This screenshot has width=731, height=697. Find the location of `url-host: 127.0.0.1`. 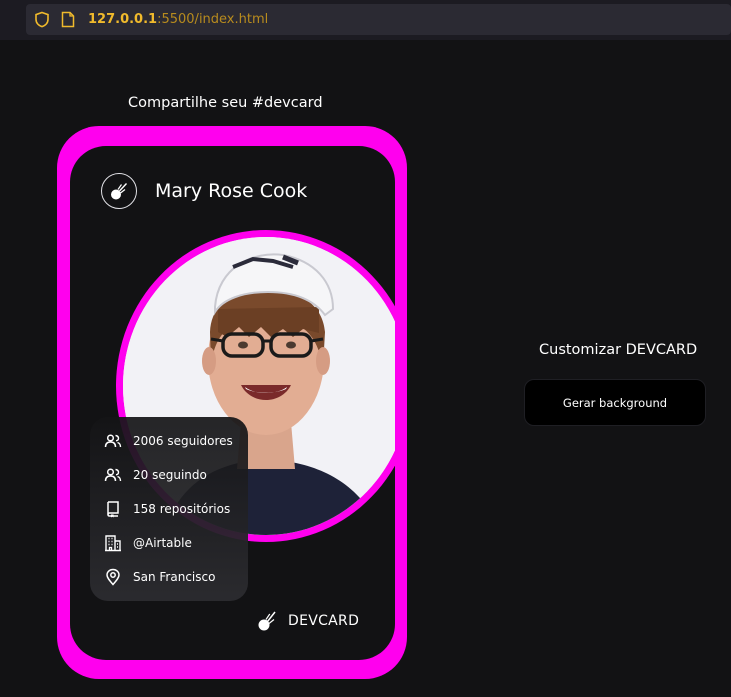

url-host: 127.0.0.1 is located at coordinates (123, 19).